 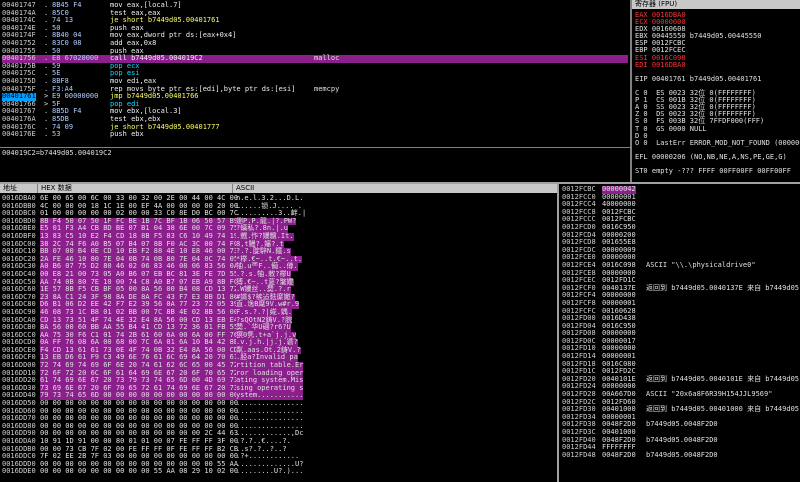 What do you see at coordinates (135, 188) in the screenshot?
I see `dump-col-hex: HEX 数据` at bounding box center [135, 188].